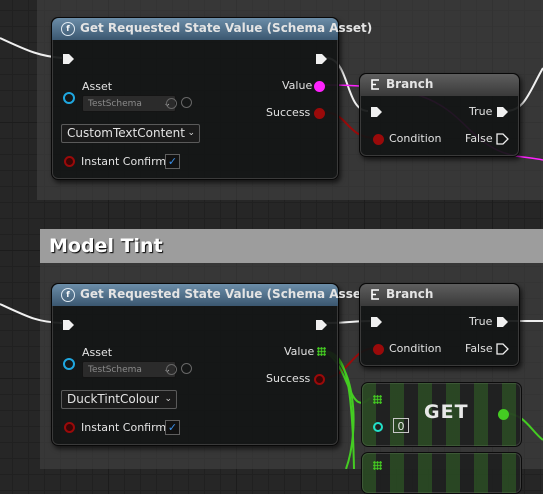  Describe the element at coordinates (401, 425) in the screenshot. I see `index-input: 0` at that location.